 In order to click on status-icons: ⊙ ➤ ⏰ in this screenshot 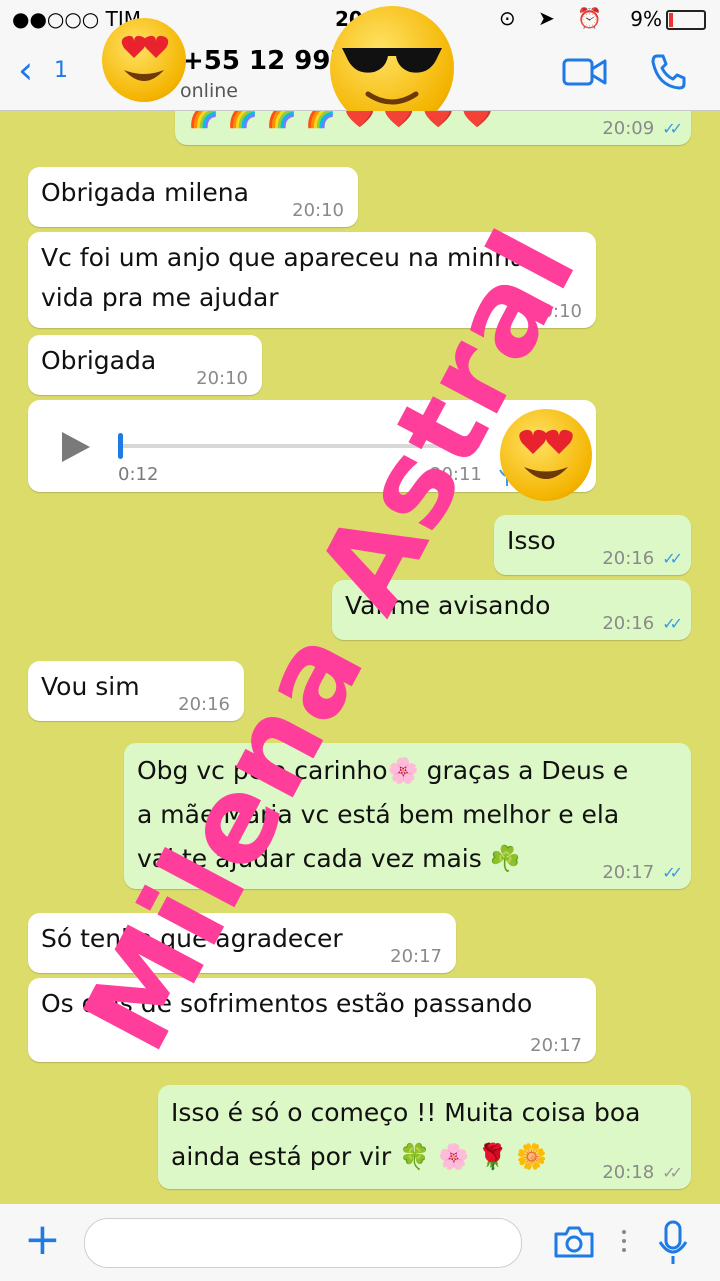, I will do `click(554, 18)`.